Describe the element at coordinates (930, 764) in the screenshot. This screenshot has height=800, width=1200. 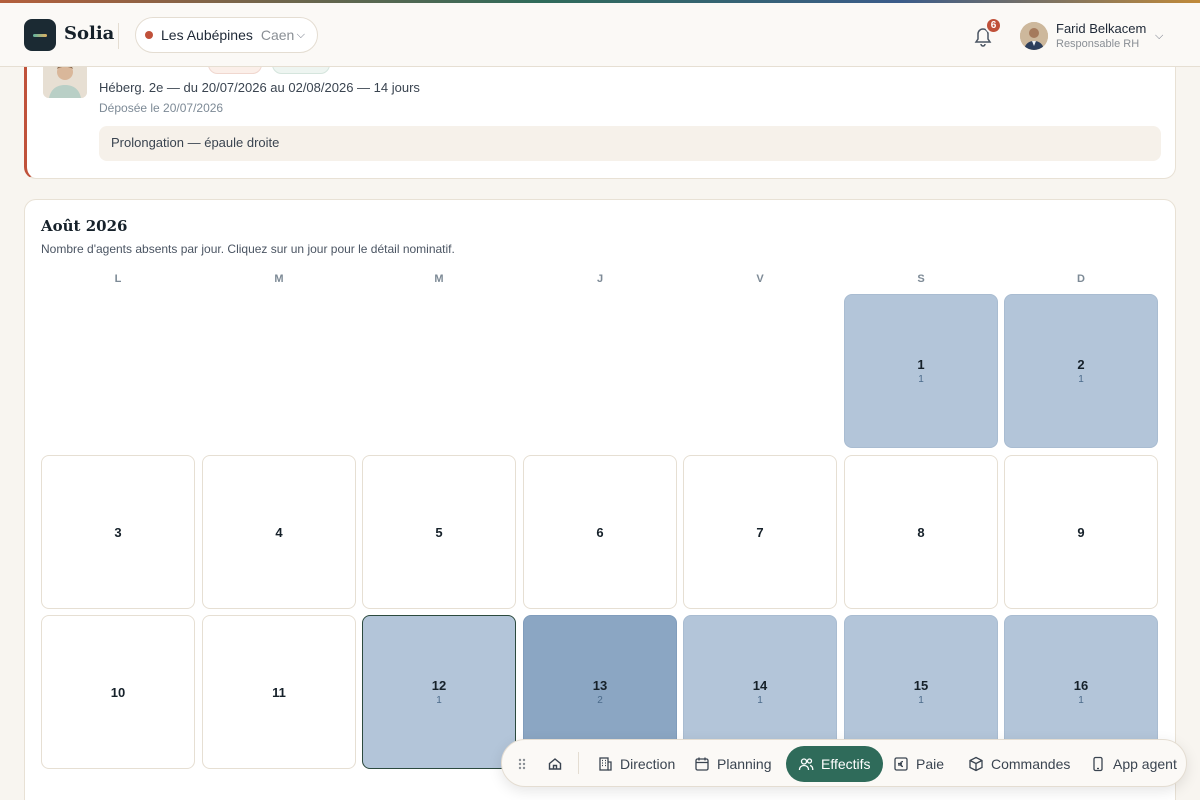
I see `nav-label: Paie` at that location.